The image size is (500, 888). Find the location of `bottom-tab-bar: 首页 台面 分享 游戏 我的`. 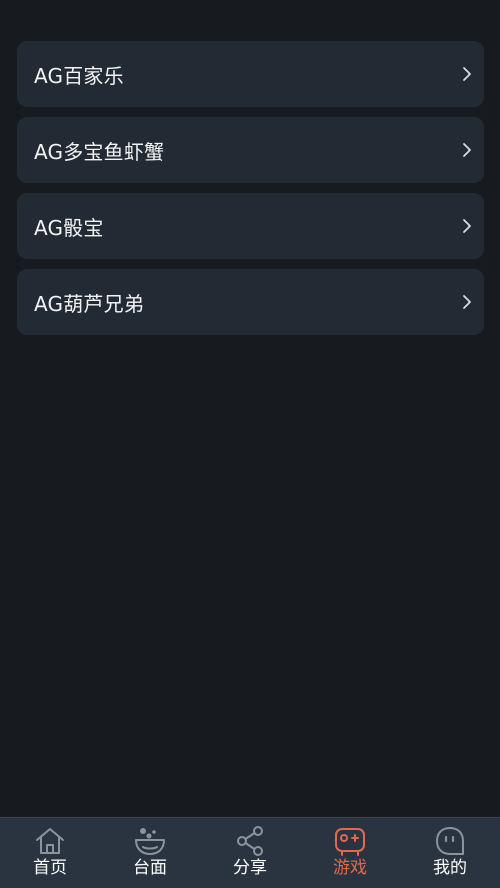

bottom-tab-bar: 首页 台面 分享 游戏 我的 is located at coordinates (250, 852).